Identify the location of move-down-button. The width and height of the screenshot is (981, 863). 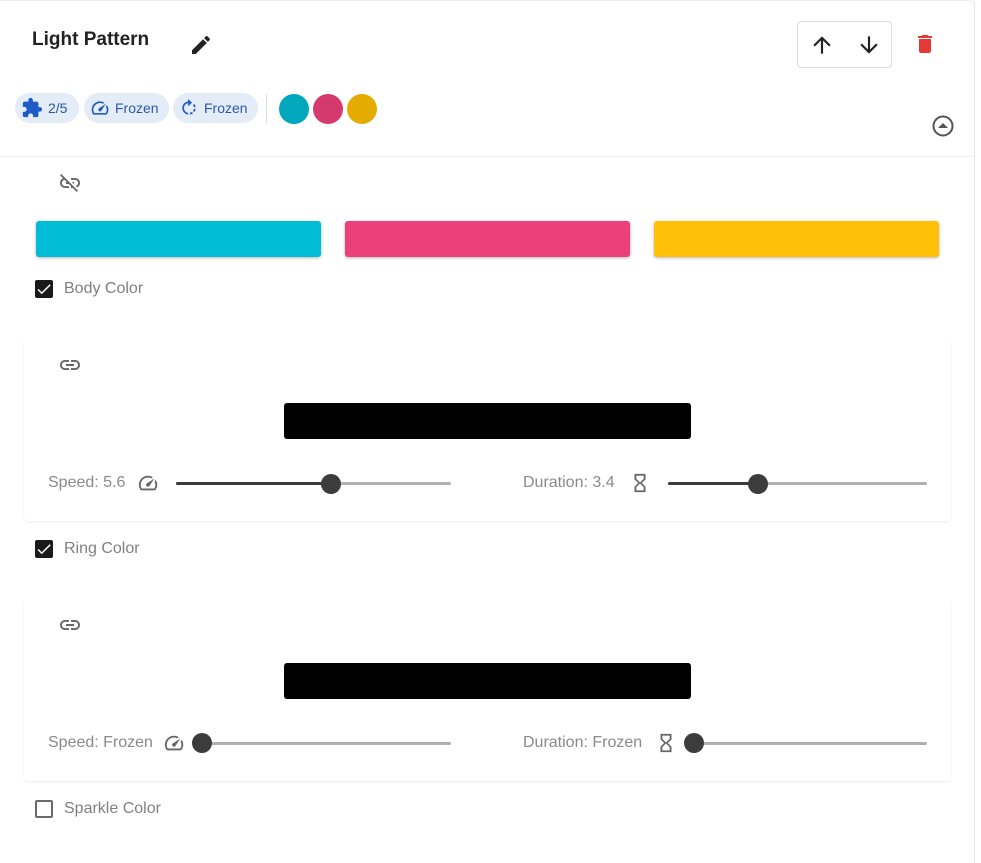
(869, 45).